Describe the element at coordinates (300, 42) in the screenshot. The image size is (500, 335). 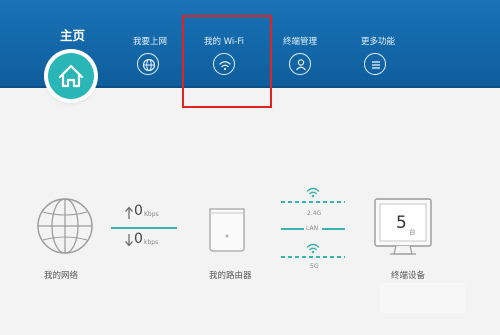
I see `nav-terminal-label: 终端管理` at that location.